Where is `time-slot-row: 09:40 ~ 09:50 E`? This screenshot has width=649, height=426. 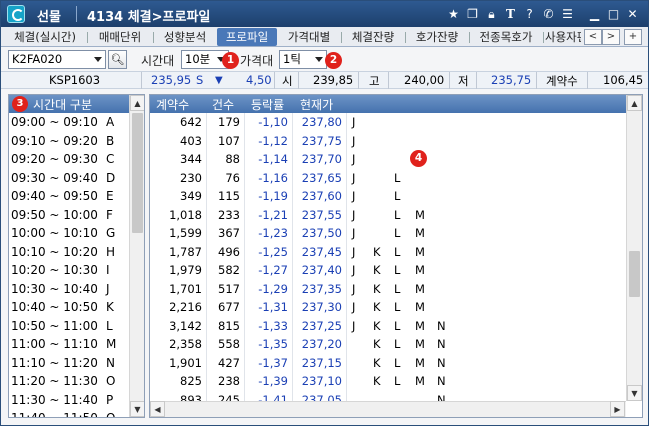 time-slot-row: 09:40 ~ 09:50 E is located at coordinates (69, 196).